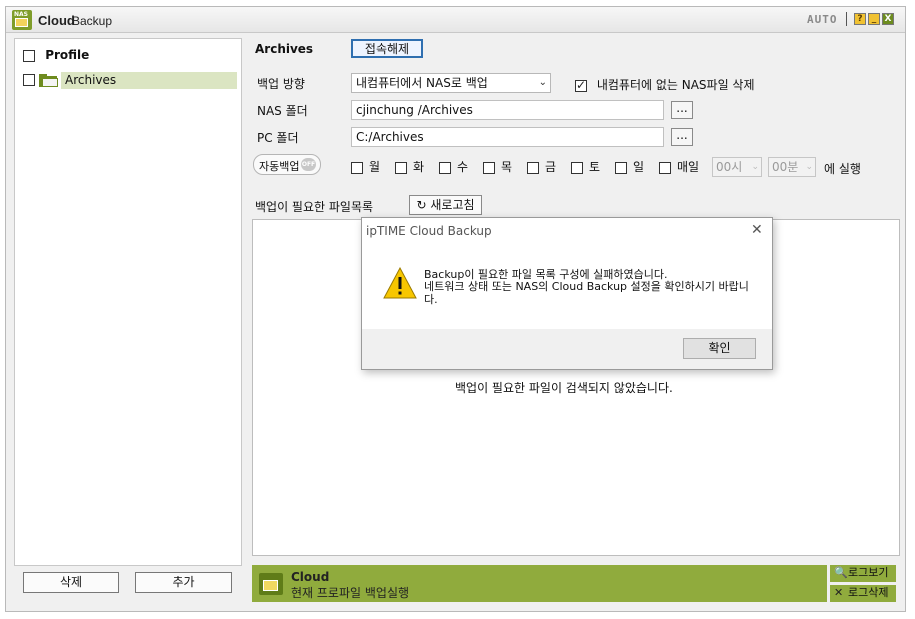 The image size is (915, 619). Describe the element at coordinates (422, 83) in the screenshot. I see `backup-direction-value: 내컴퓨터에서 NAS로 백업` at that location.